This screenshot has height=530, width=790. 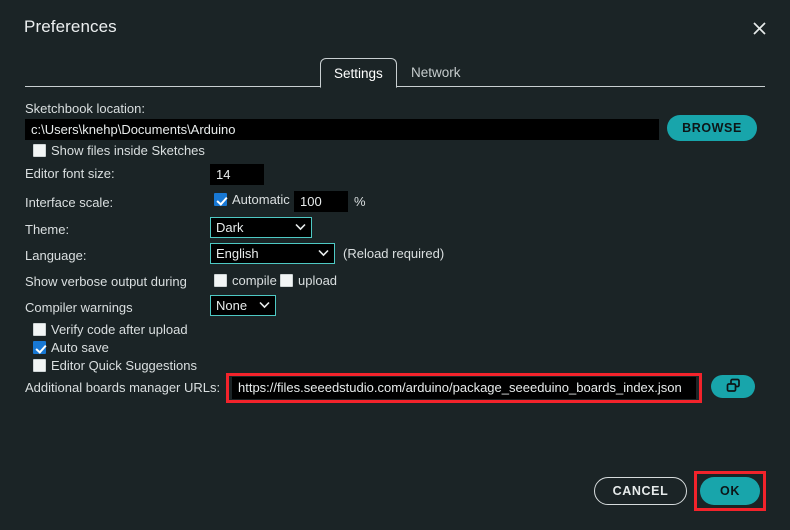 I want to click on tab-bar: Settings Network, so click(x=395, y=73).